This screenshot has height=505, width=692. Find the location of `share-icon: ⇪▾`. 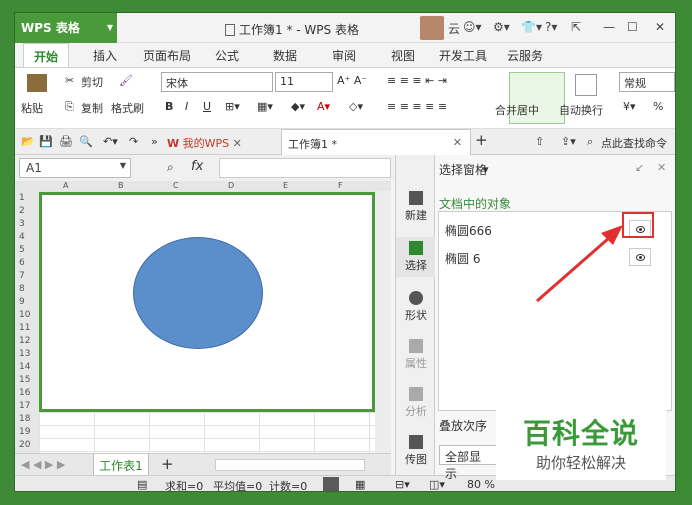

share-icon: ⇪▾ is located at coordinates (568, 141).